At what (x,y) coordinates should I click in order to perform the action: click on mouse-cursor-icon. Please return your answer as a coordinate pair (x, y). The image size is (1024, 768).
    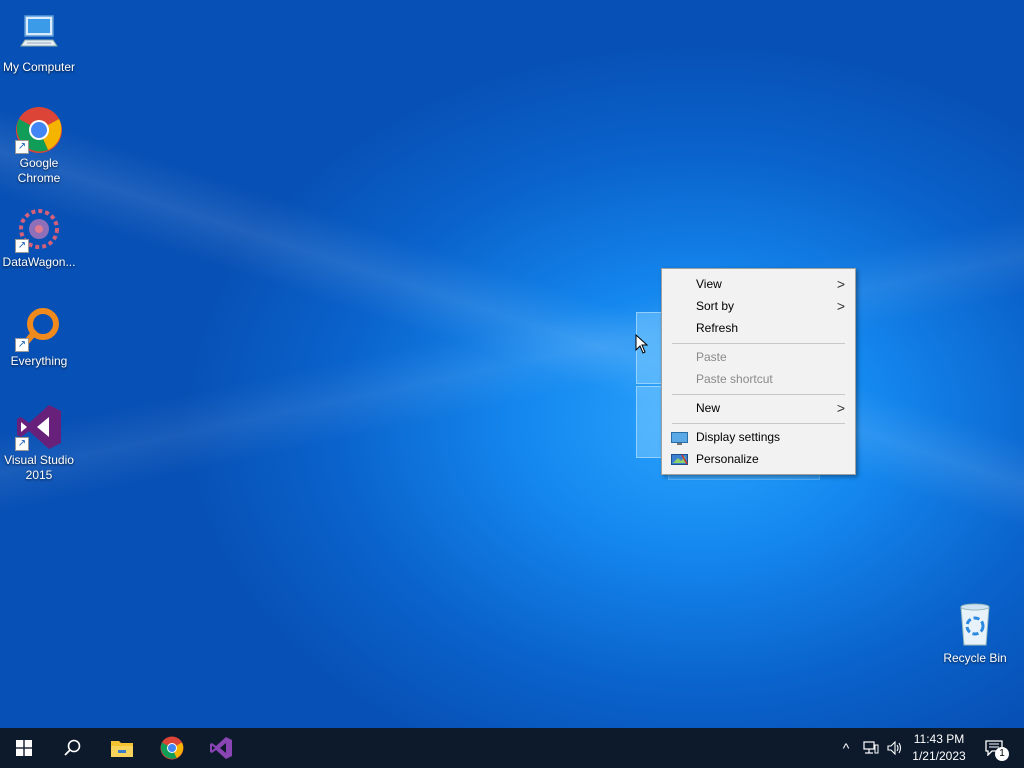
    Looking at the image, I should click on (642, 346).